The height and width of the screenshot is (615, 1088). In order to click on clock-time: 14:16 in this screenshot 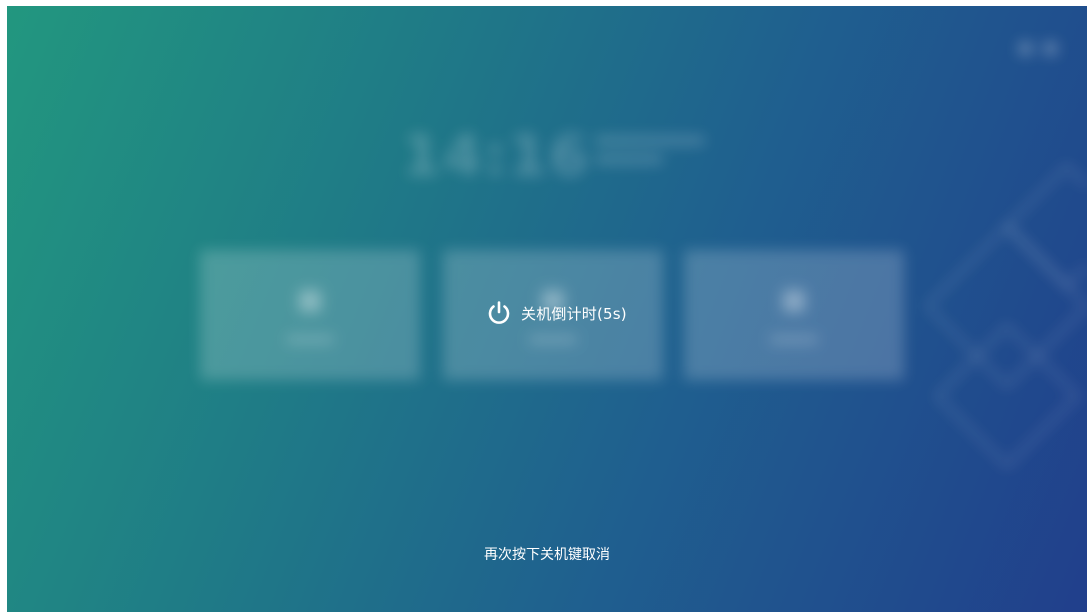, I will do `click(496, 156)`.